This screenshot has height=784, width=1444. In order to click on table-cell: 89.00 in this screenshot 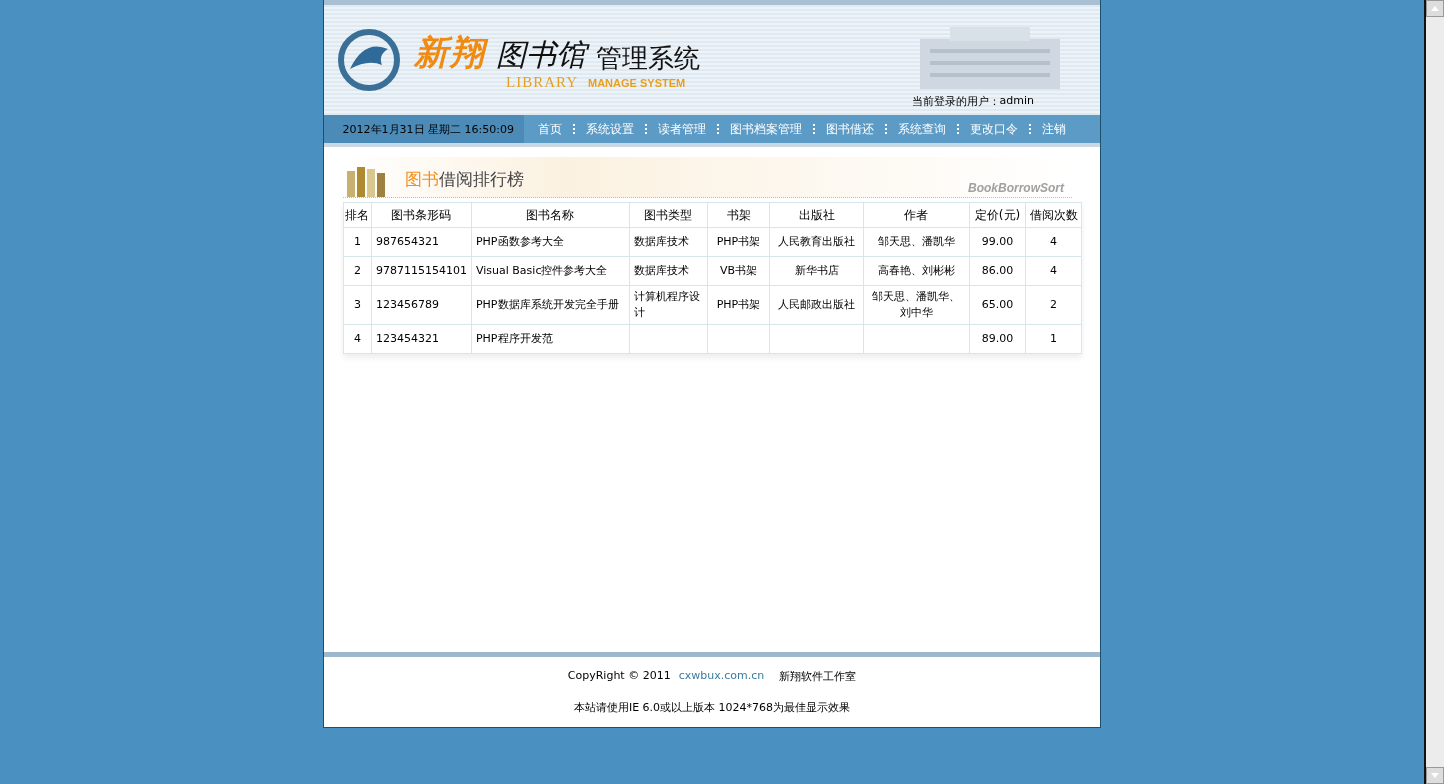, I will do `click(997, 339)`.